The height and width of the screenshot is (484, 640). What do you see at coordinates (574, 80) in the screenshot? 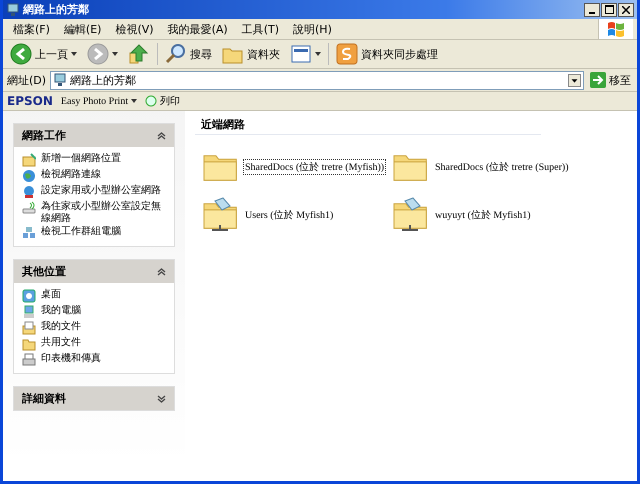
I see `dropdown-icon` at bounding box center [574, 80].